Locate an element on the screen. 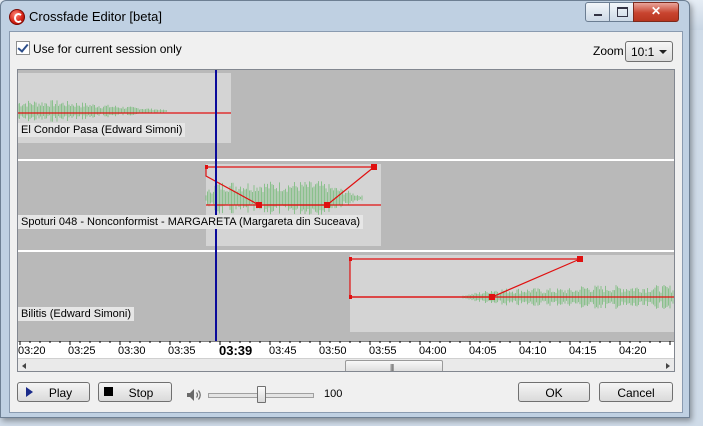  tick-label: 03:50 is located at coordinates (333, 351).